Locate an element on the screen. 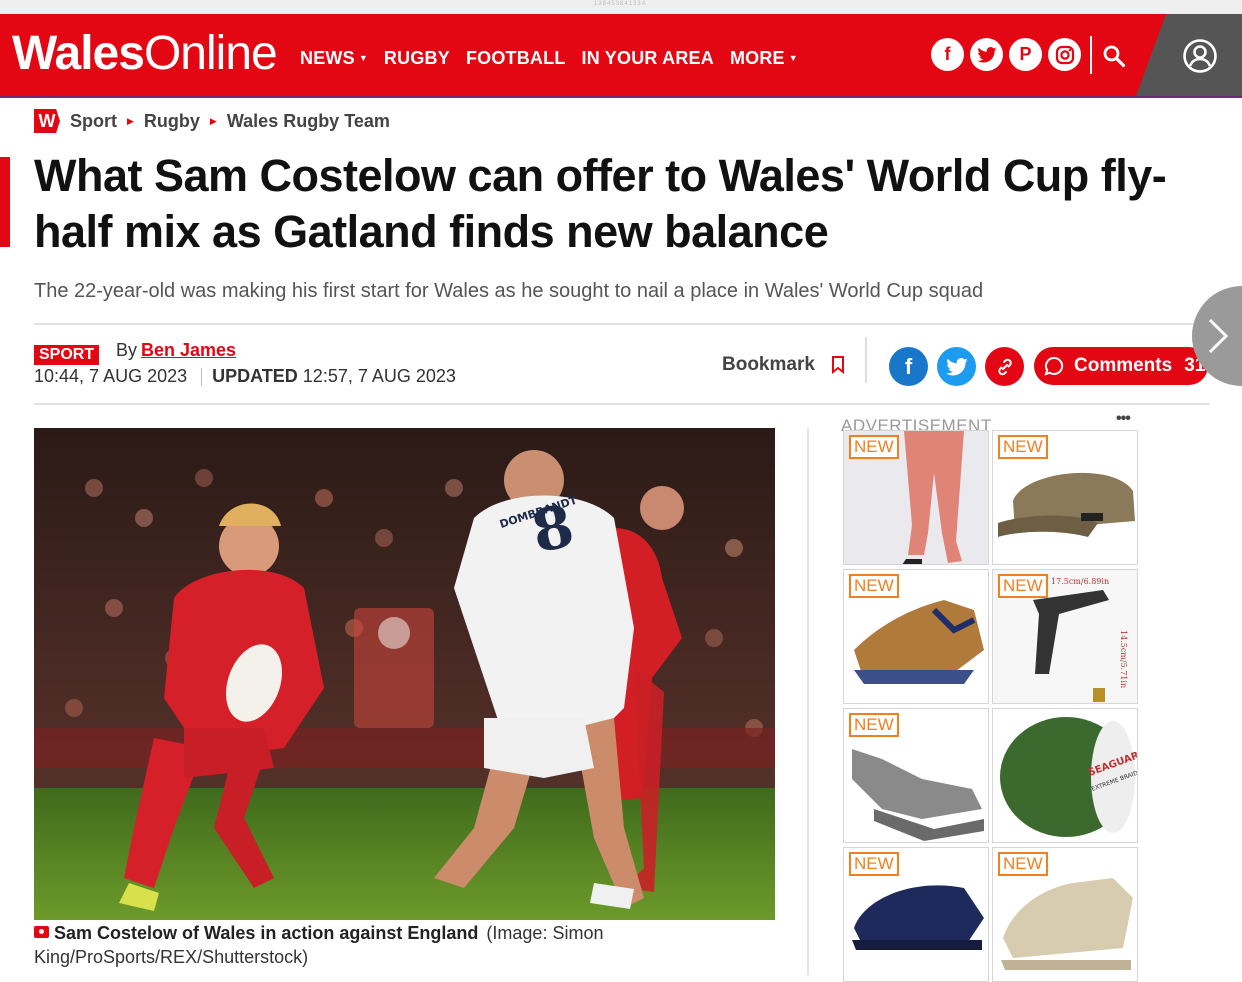  author-link: Ben James is located at coordinates (188, 350).